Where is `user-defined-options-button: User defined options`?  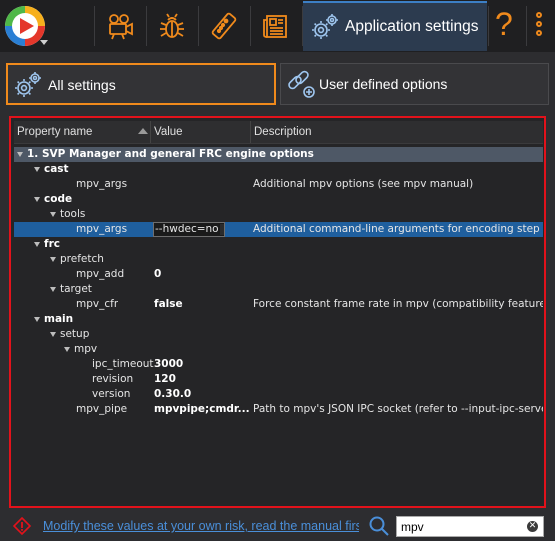
user-defined-options-button: User defined options is located at coordinates (414, 84).